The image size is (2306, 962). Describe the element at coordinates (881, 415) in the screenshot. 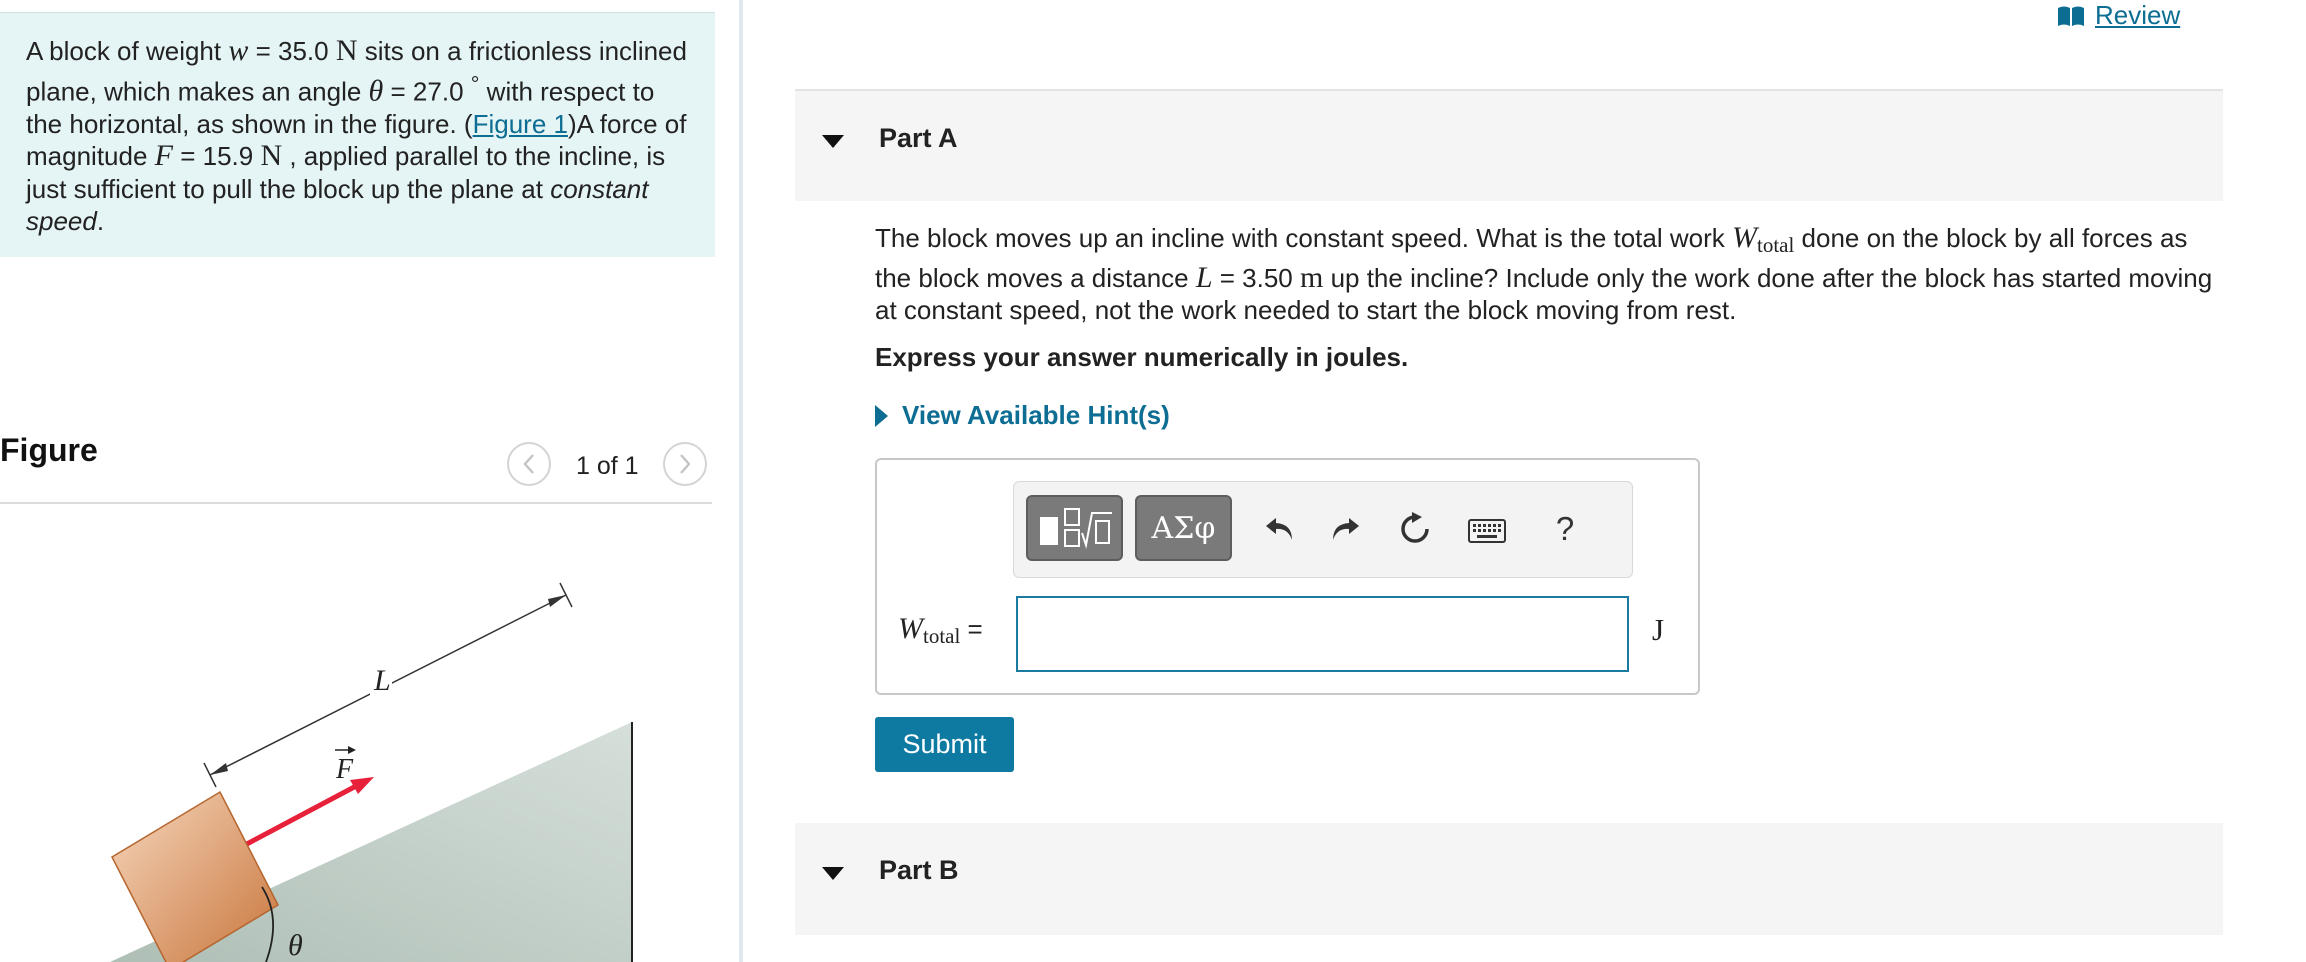

I see `caret-right-icon` at that location.